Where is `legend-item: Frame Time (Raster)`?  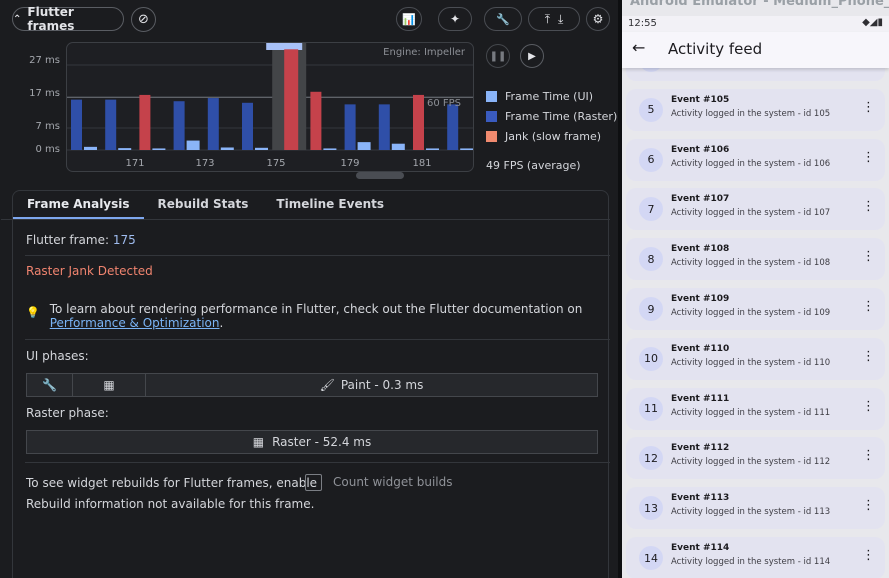 legend-item: Frame Time (Raster) is located at coordinates (551, 116).